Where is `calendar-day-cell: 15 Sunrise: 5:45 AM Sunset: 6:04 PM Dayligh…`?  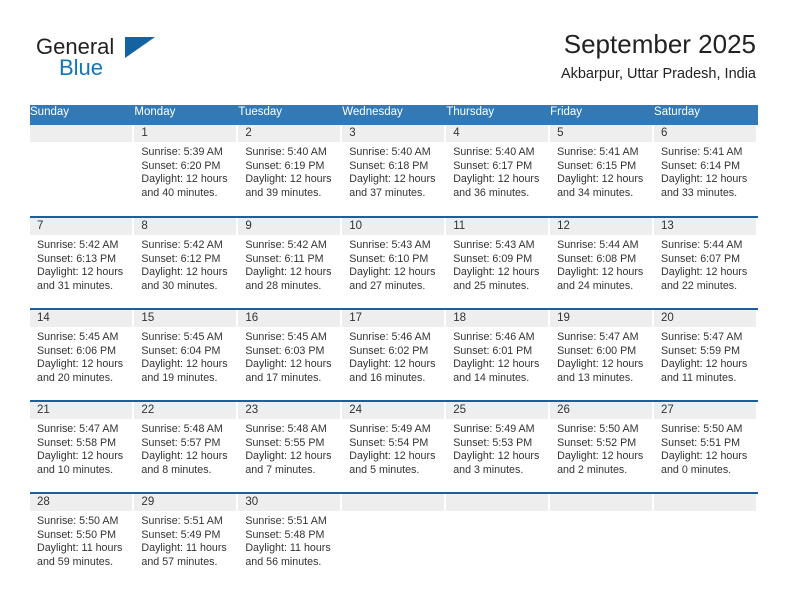
calendar-day-cell: 15 Sunrise: 5:45 AM Sunset: 6:04 PM Dayligh… is located at coordinates (186, 354).